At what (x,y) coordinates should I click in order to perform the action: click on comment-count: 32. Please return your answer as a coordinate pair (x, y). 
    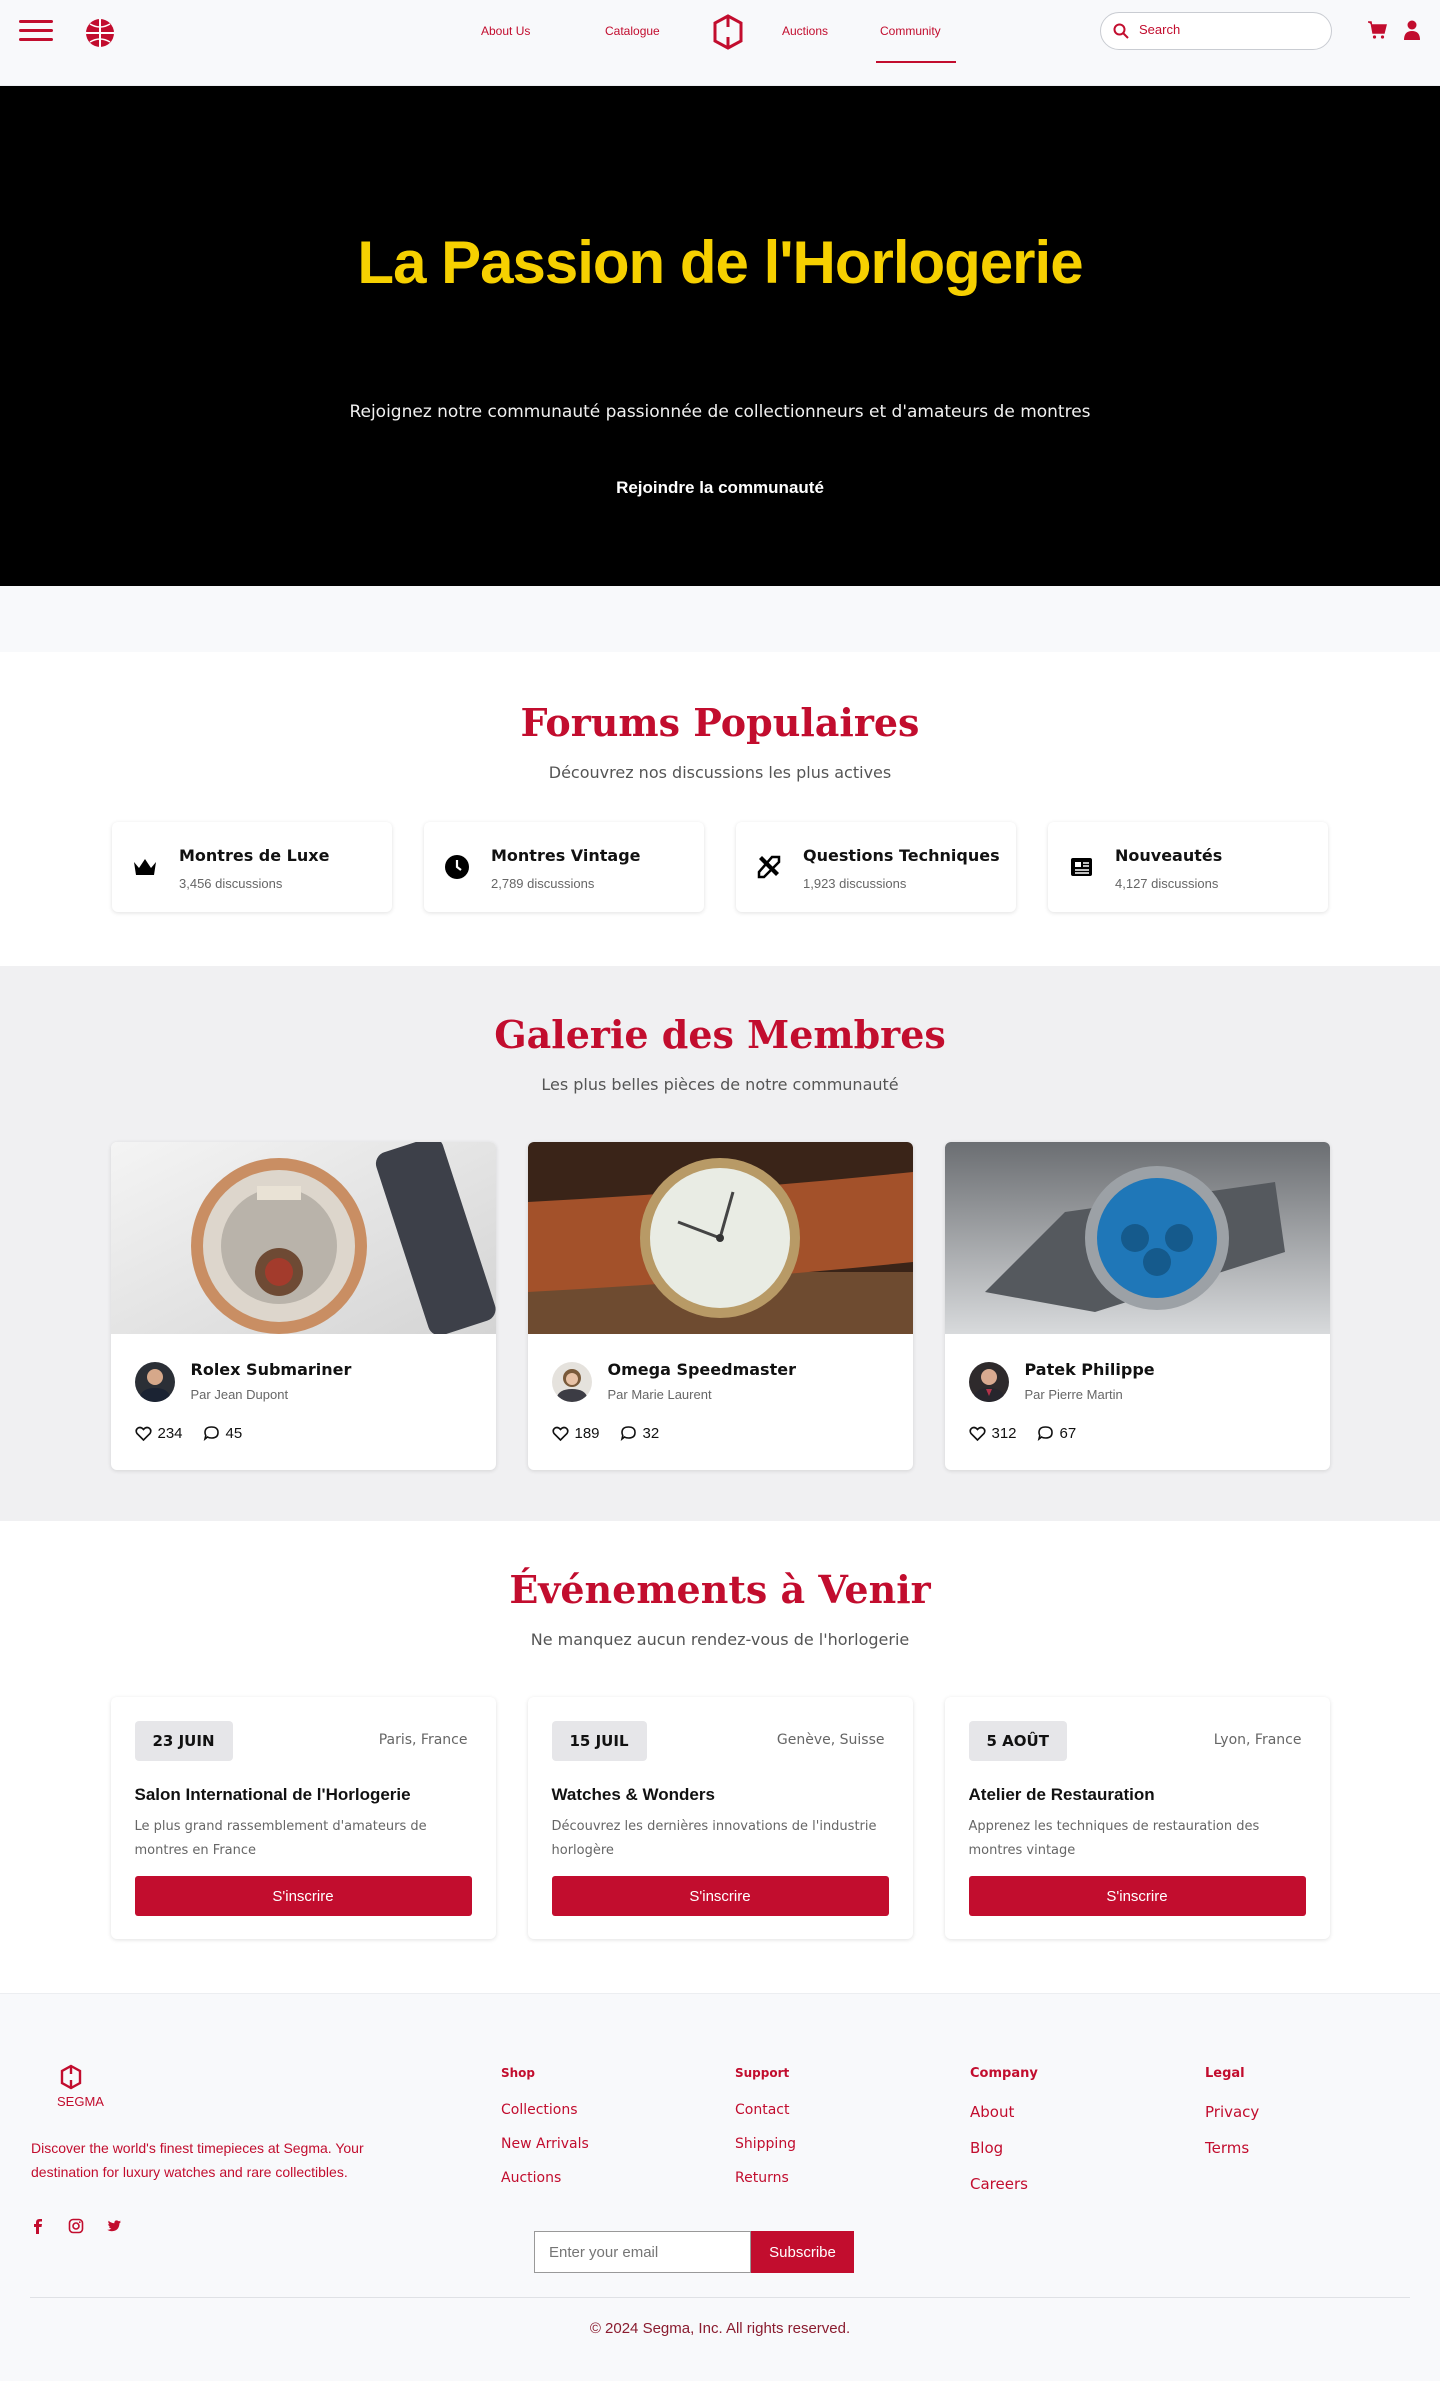
    Looking at the image, I should click on (651, 1433).